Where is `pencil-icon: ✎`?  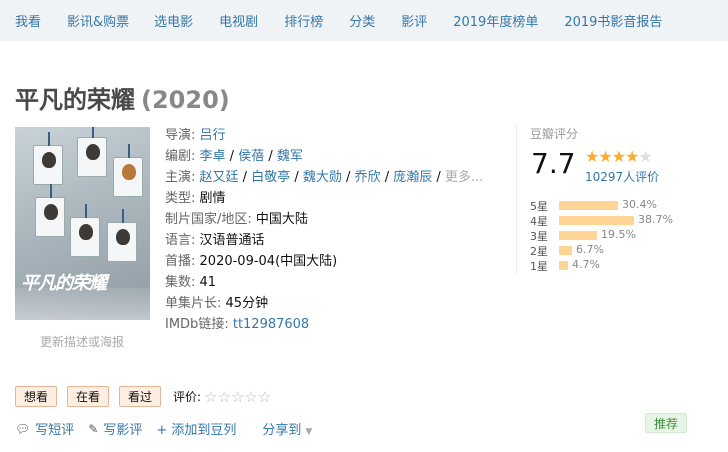
pencil-icon: ✎ is located at coordinates (93, 428).